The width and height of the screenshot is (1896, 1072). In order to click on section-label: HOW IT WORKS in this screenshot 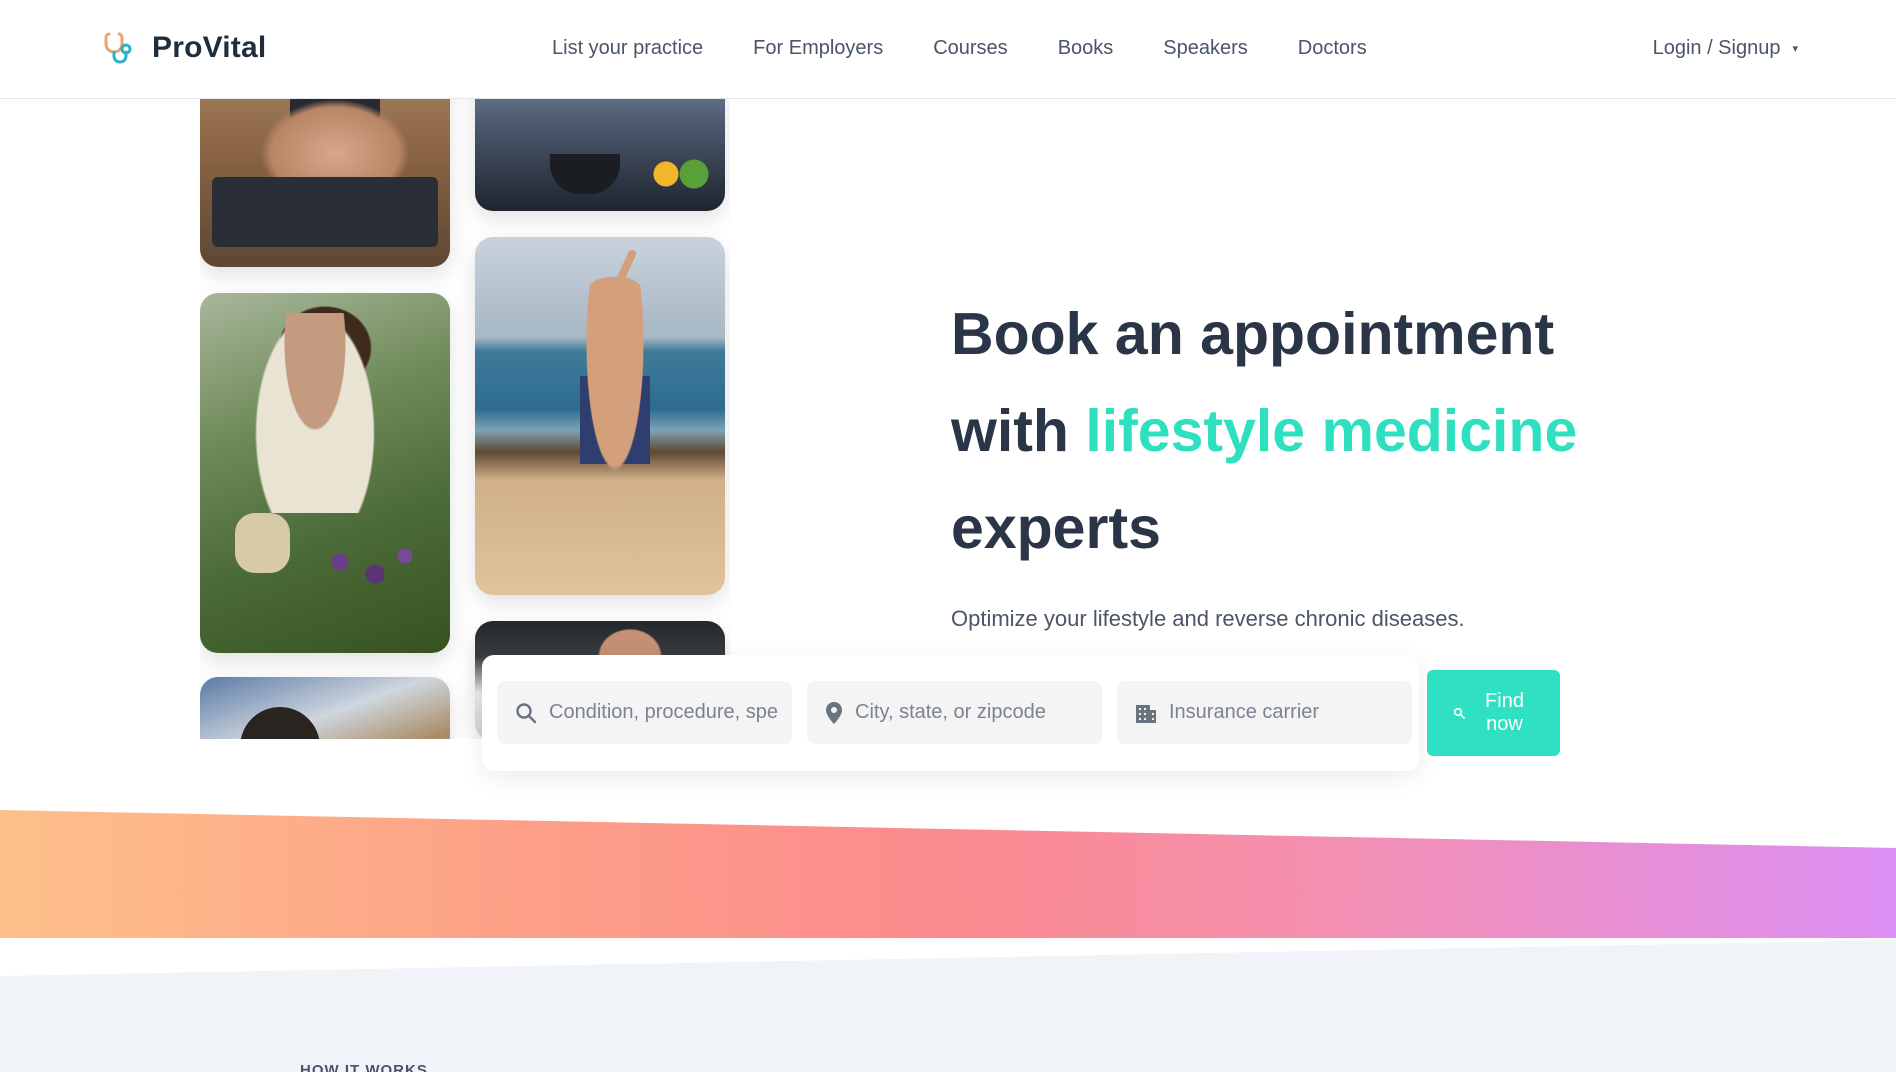, I will do `click(364, 1067)`.